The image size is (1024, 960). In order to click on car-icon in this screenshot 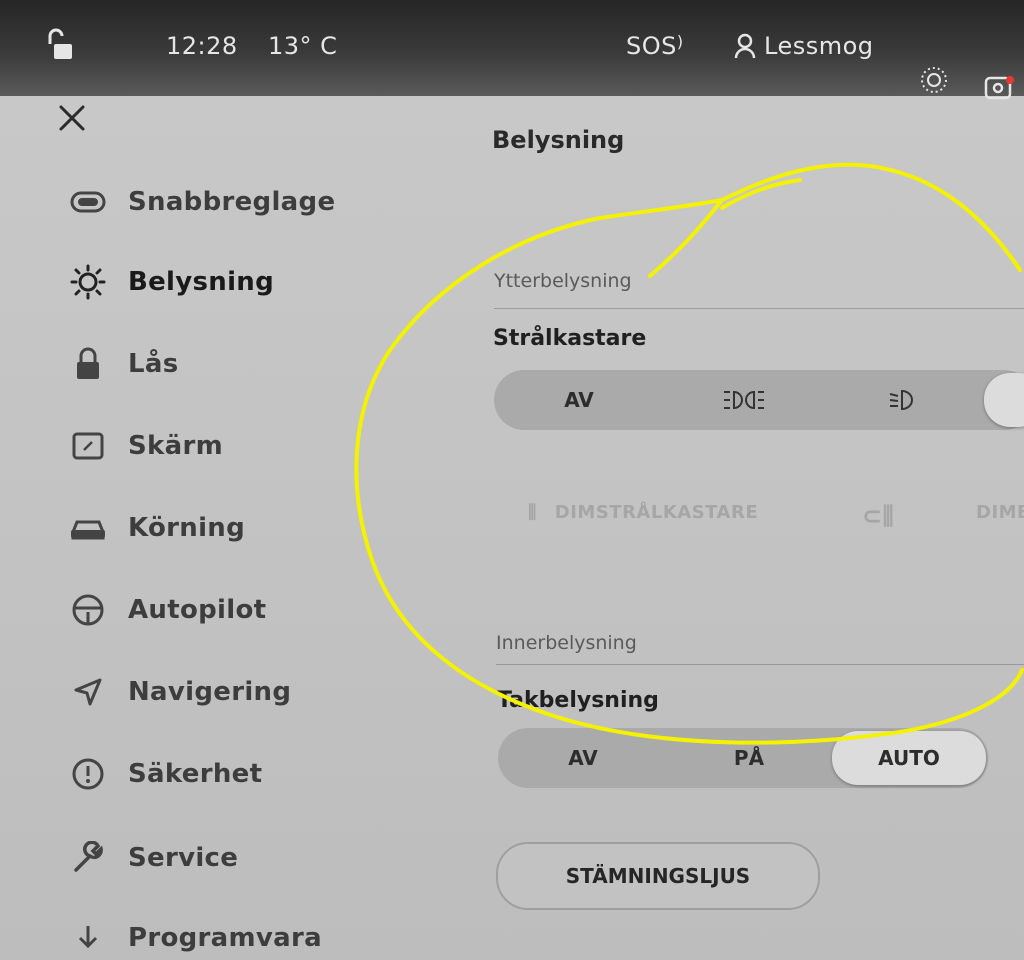, I will do `click(88, 528)`.